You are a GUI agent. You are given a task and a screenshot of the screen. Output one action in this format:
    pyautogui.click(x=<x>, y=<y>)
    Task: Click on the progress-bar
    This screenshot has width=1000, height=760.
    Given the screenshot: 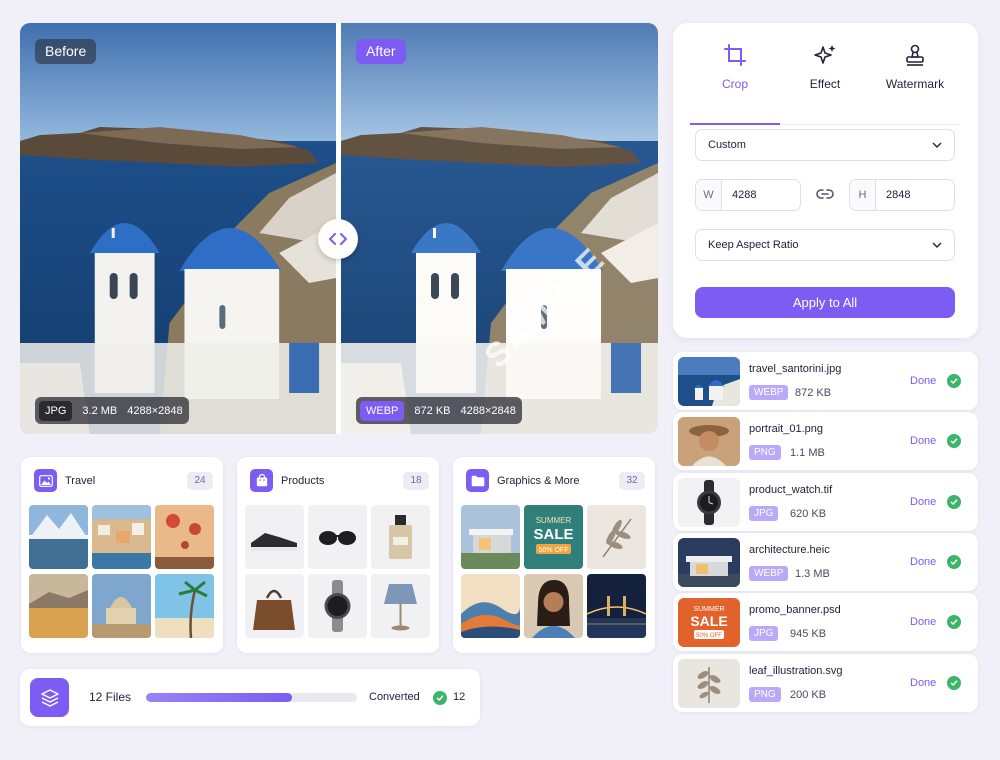 What is the action you would take?
    pyautogui.click(x=251, y=697)
    